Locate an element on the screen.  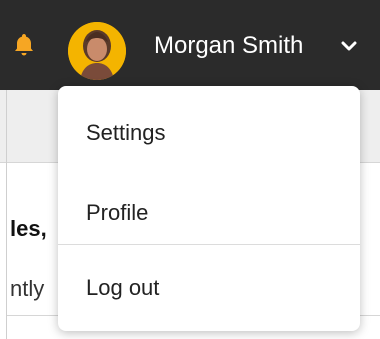
menu-item-profile: Profile is located at coordinates (117, 213).